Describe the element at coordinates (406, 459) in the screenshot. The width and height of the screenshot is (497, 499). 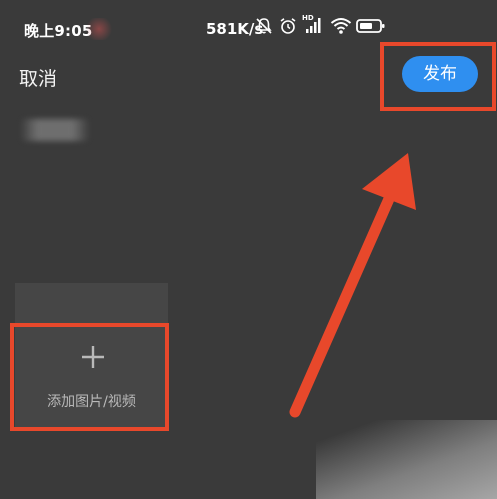
I see `watermark-overlay` at that location.